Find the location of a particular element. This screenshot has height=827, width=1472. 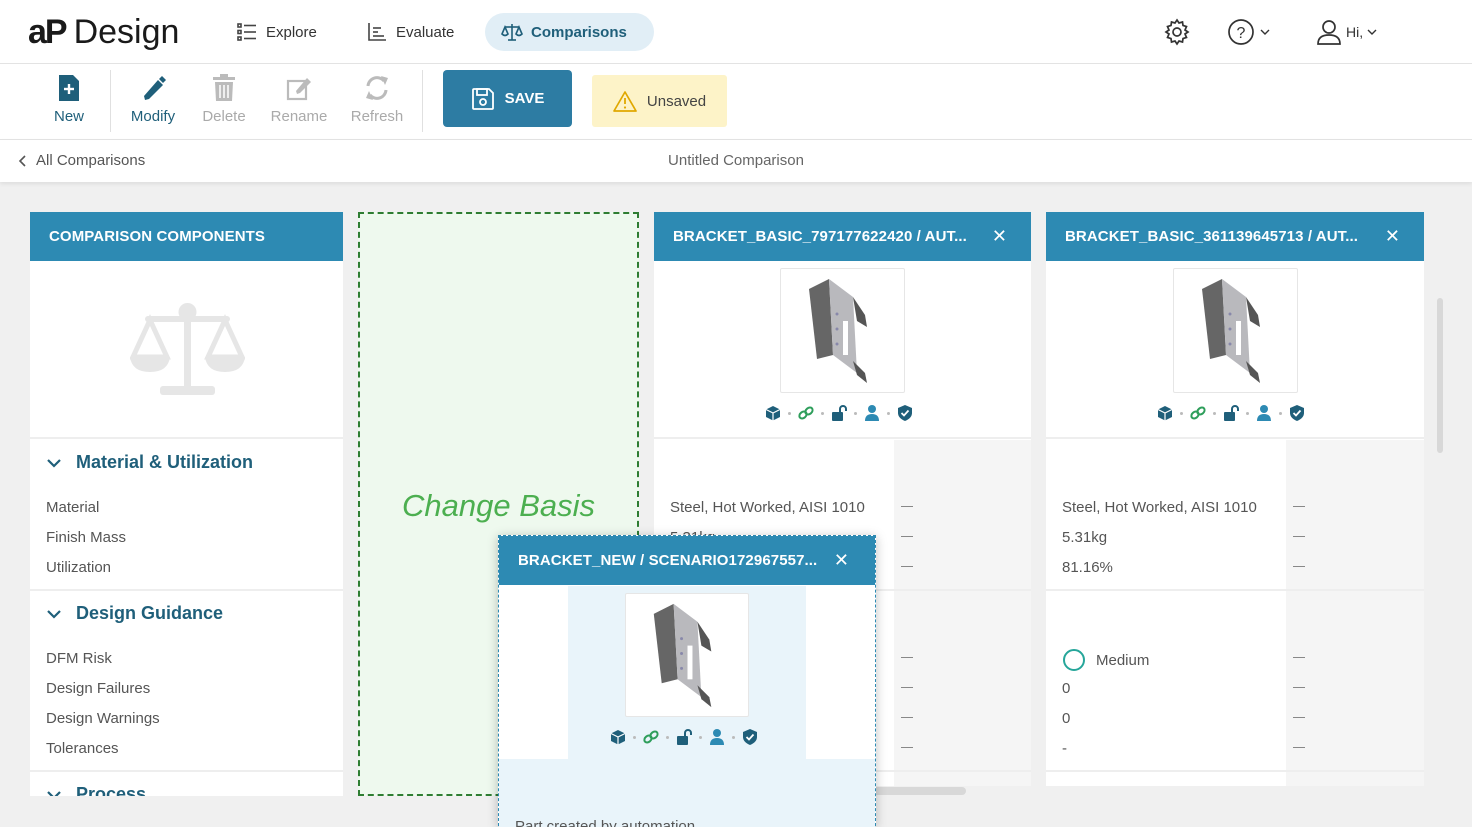

all-comparisons-link: All Comparisons is located at coordinates (81, 160).